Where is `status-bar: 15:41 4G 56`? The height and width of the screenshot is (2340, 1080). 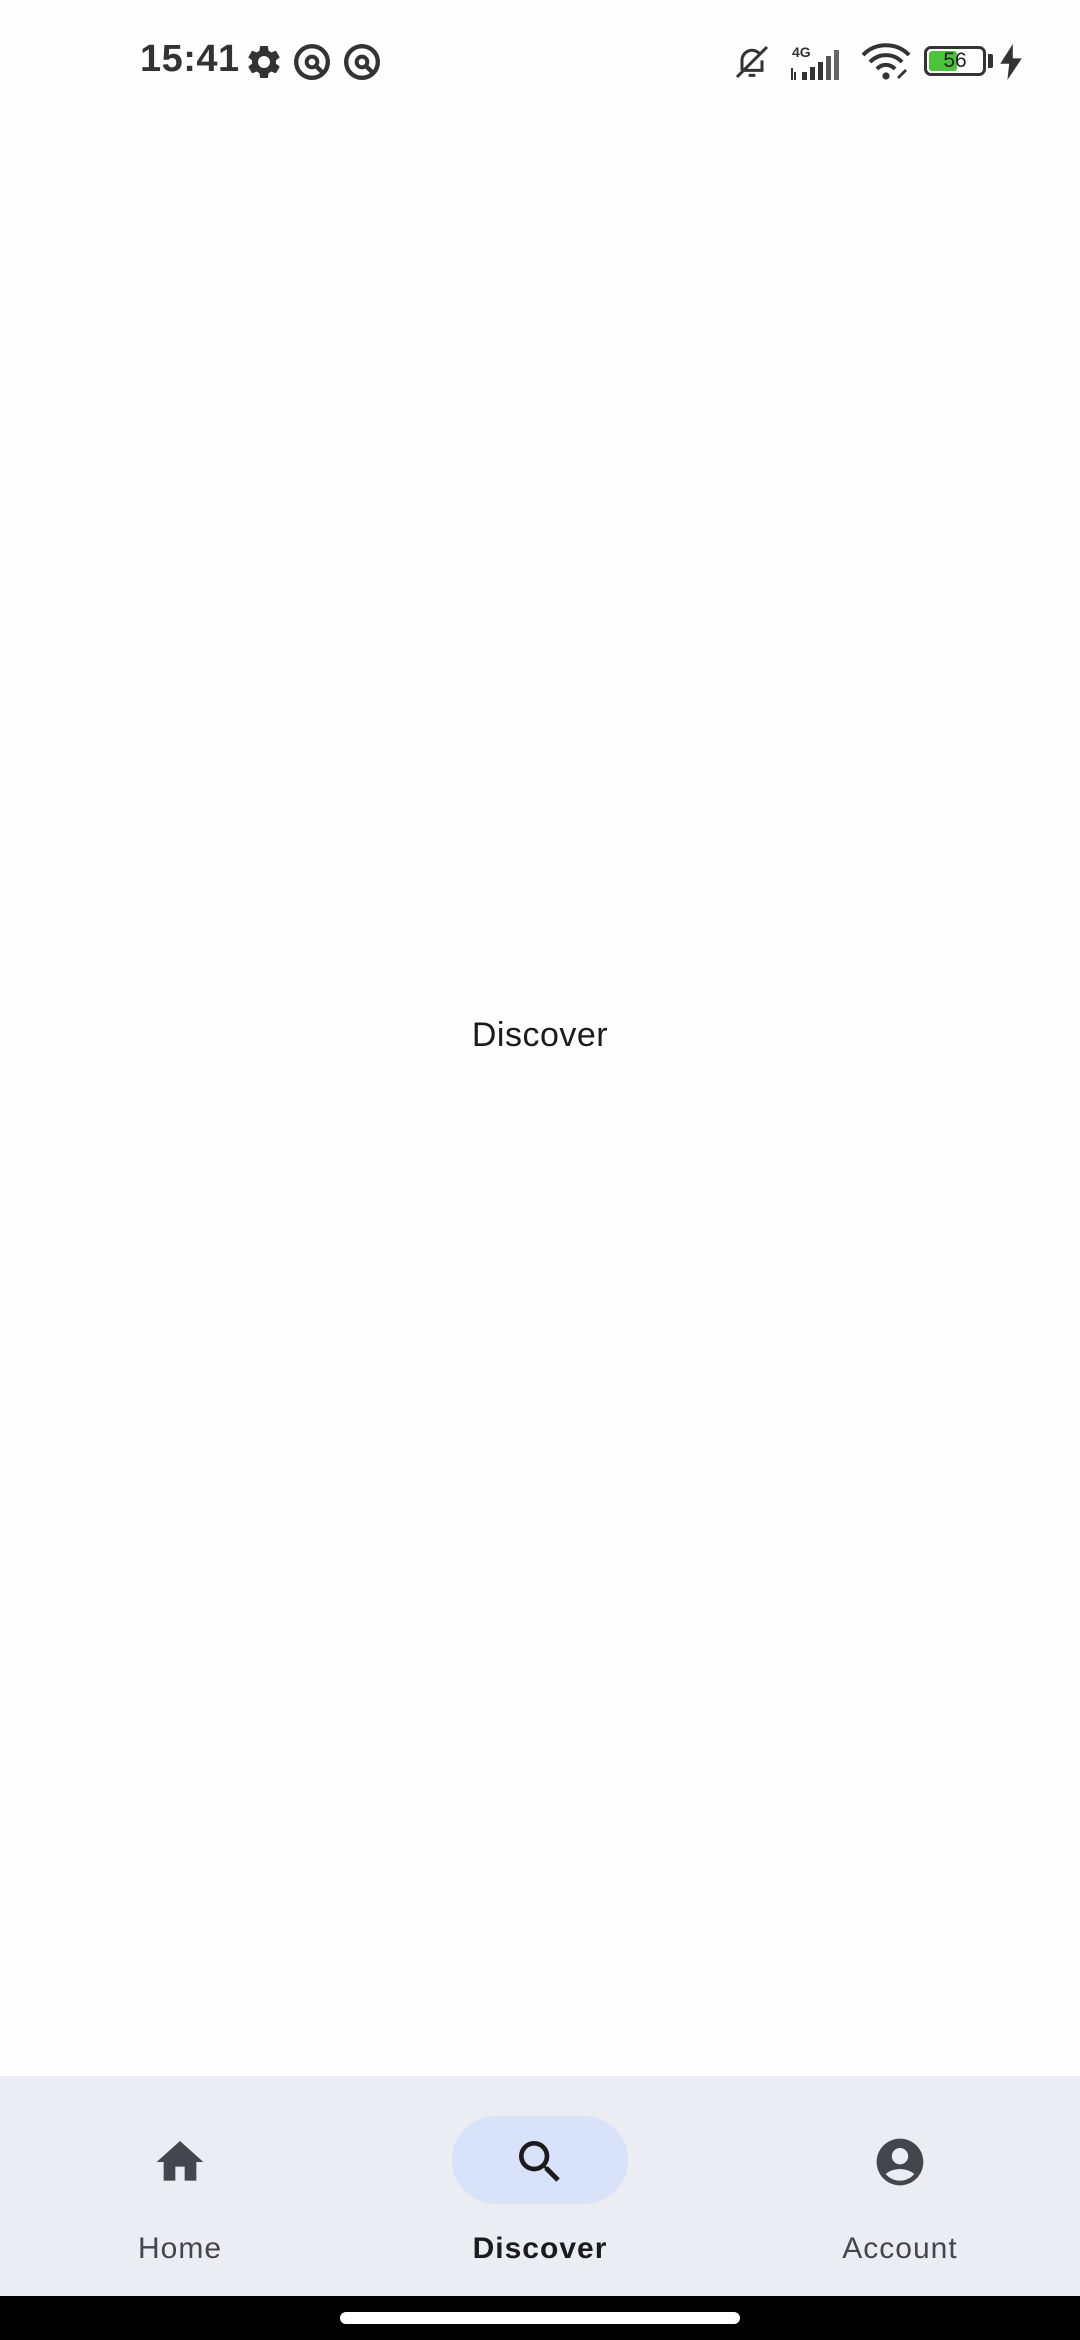
status-bar: 15:41 4G 56 is located at coordinates (540, 62).